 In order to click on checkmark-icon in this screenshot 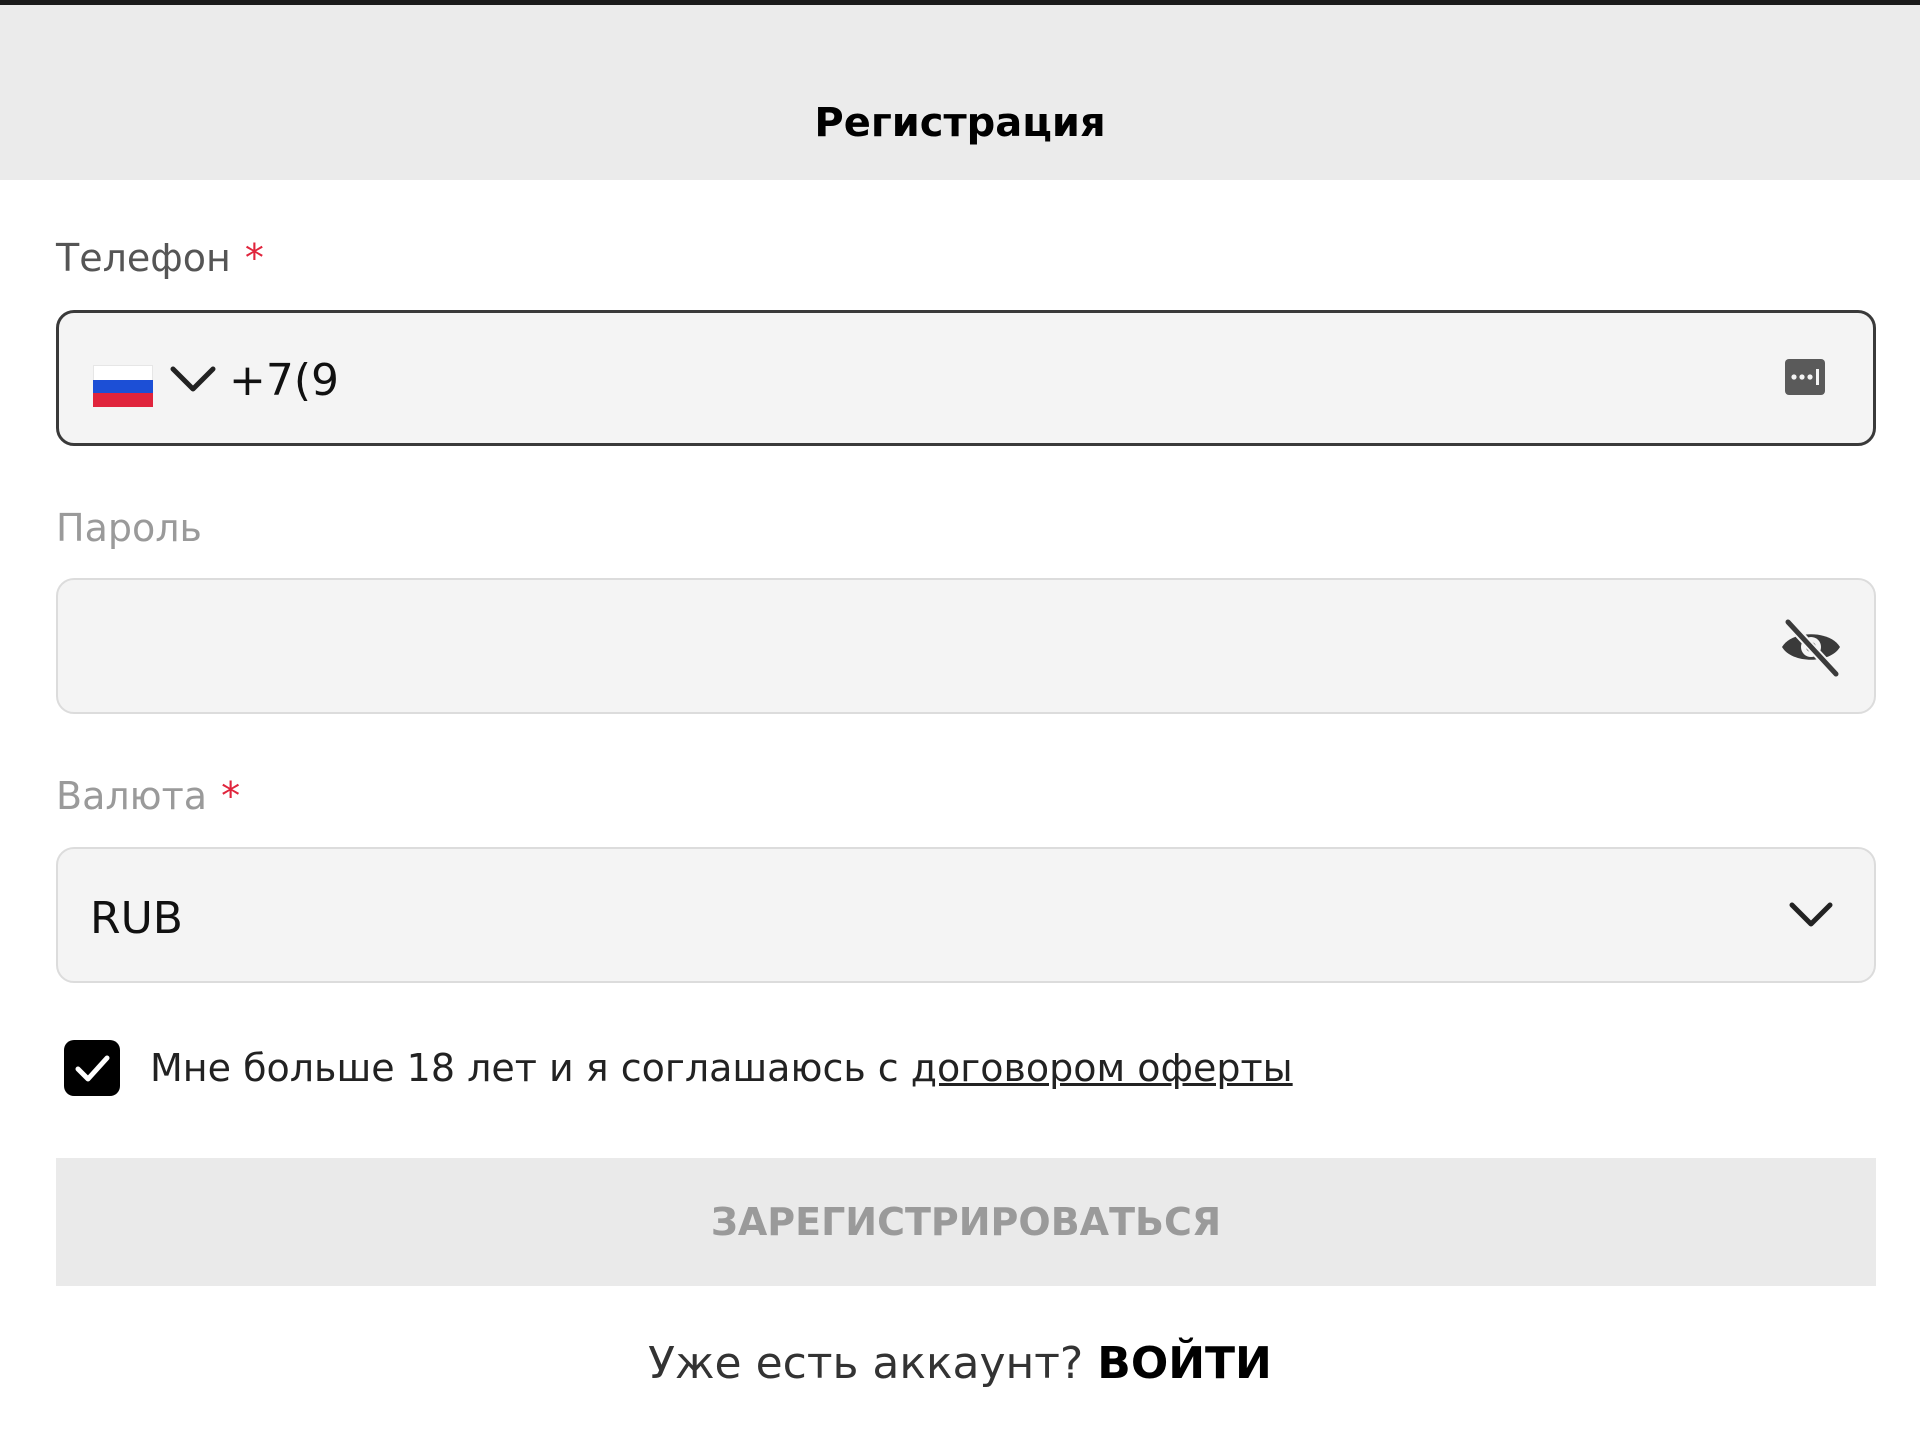, I will do `click(92, 1068)`.